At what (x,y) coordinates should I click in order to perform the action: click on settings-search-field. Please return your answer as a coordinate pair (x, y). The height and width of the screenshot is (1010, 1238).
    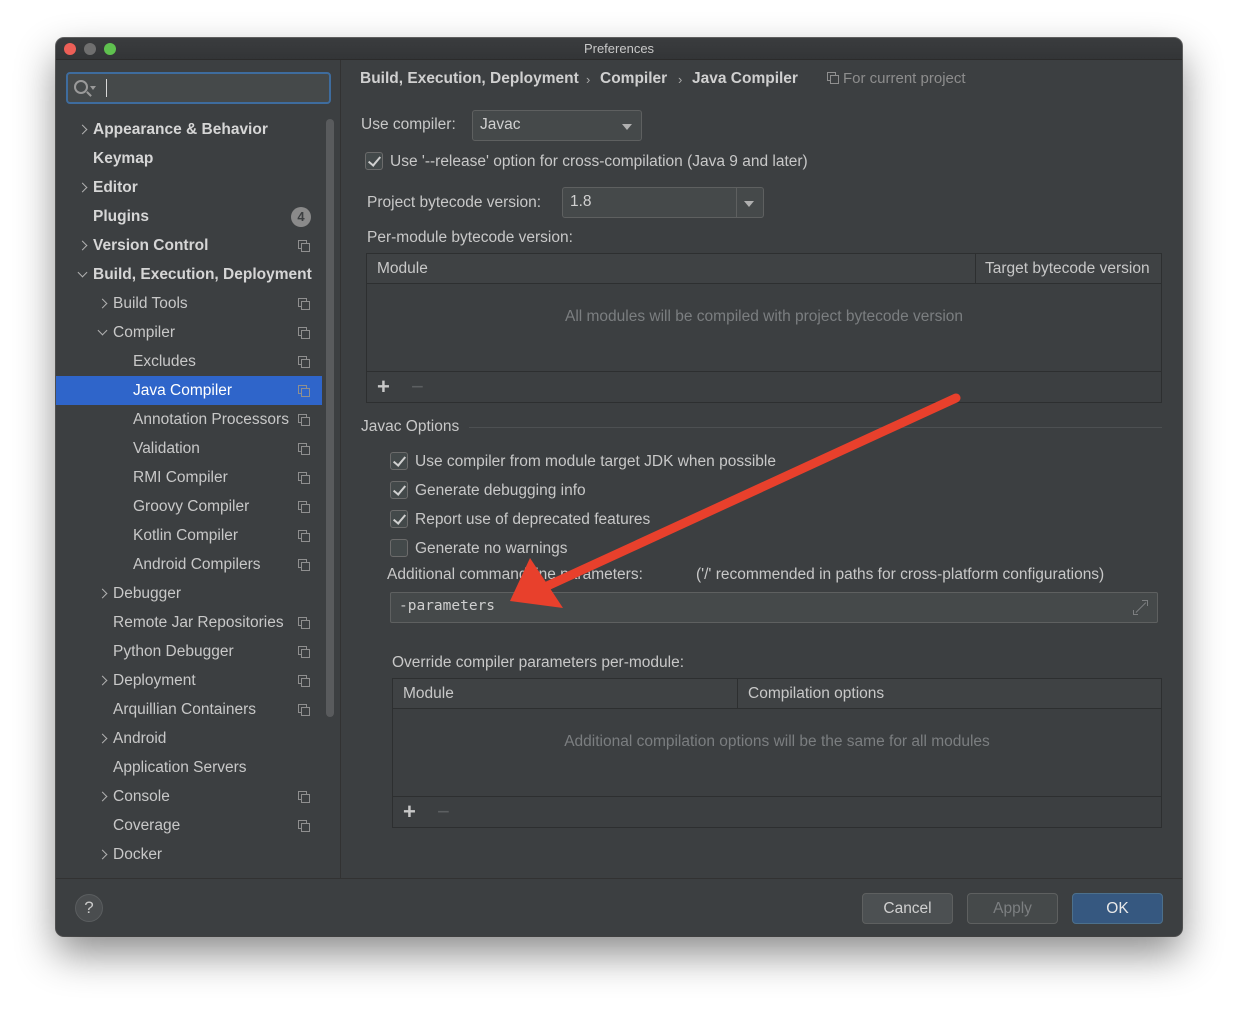
    Looking at the image, I should click on (198, 88).